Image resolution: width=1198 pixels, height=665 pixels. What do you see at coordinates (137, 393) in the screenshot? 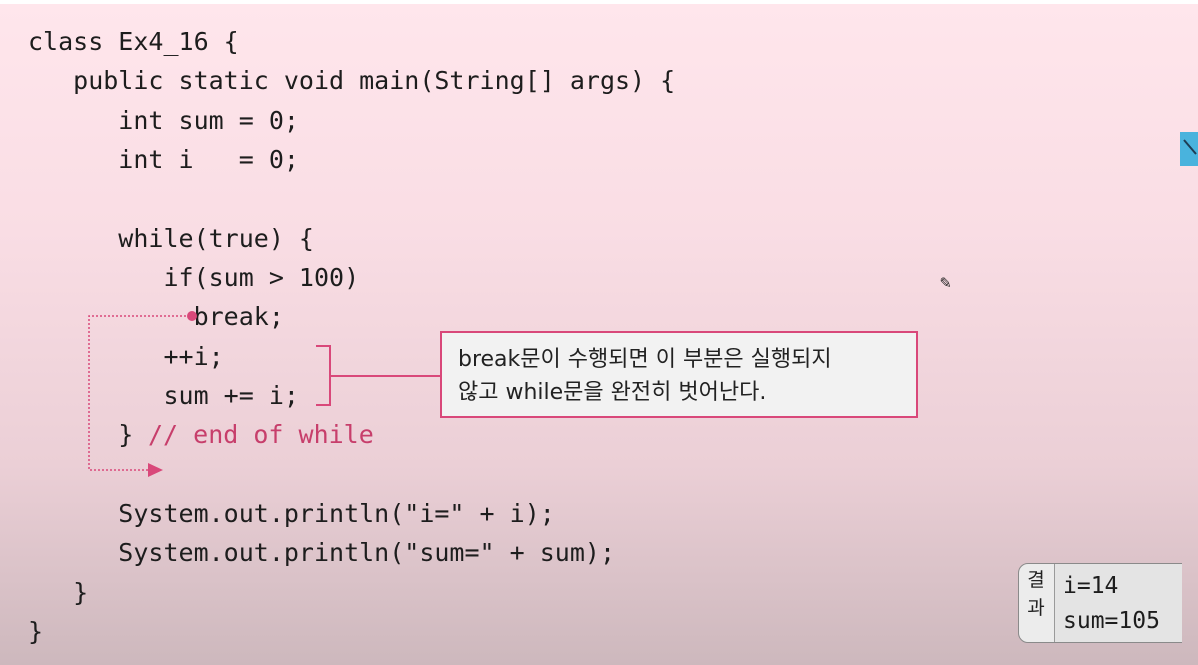
I see `break-exit-arrow-path` at bounding box center [137, 393].